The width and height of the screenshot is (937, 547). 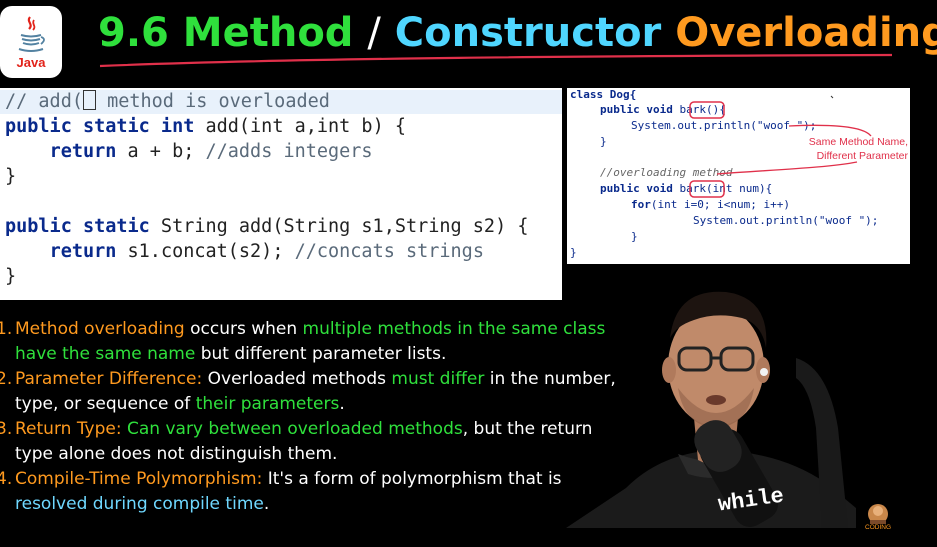 What do you see at coordinates (226, 33) in the screenshot?
I see `title-method: 9.6 Method` at bounding box center [226, 33].